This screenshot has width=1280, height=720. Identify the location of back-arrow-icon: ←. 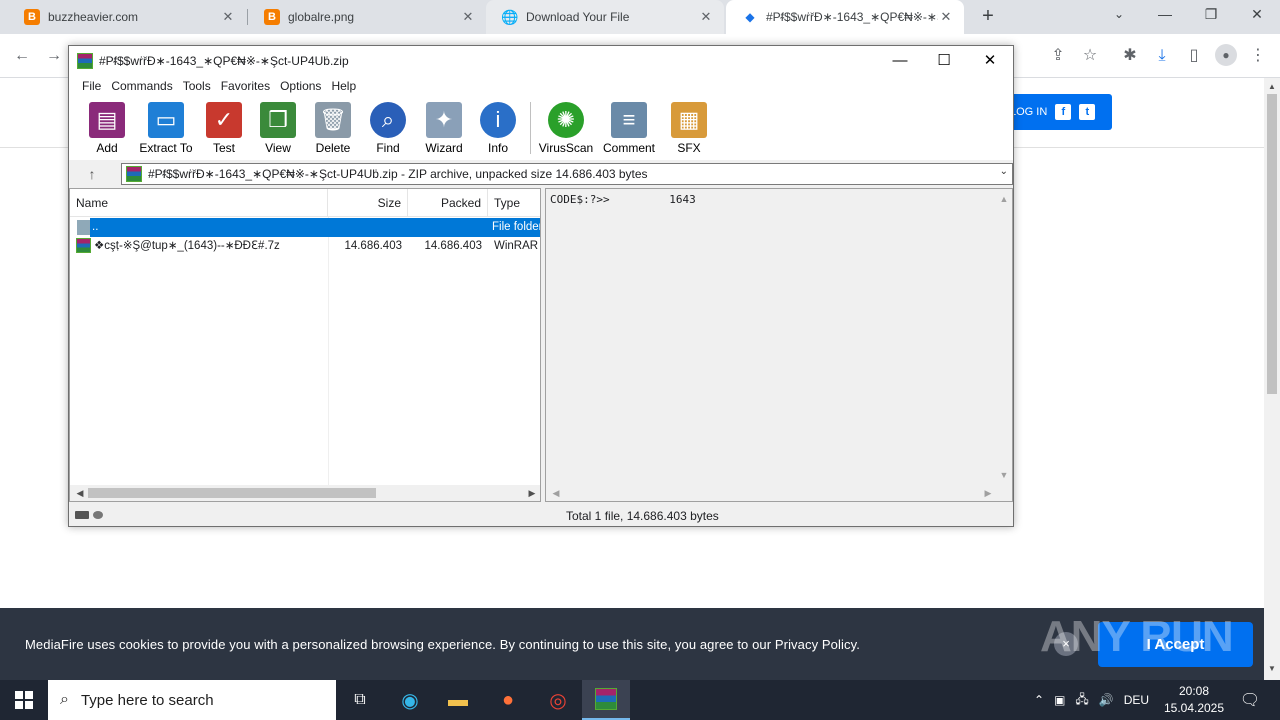
(22, 56).